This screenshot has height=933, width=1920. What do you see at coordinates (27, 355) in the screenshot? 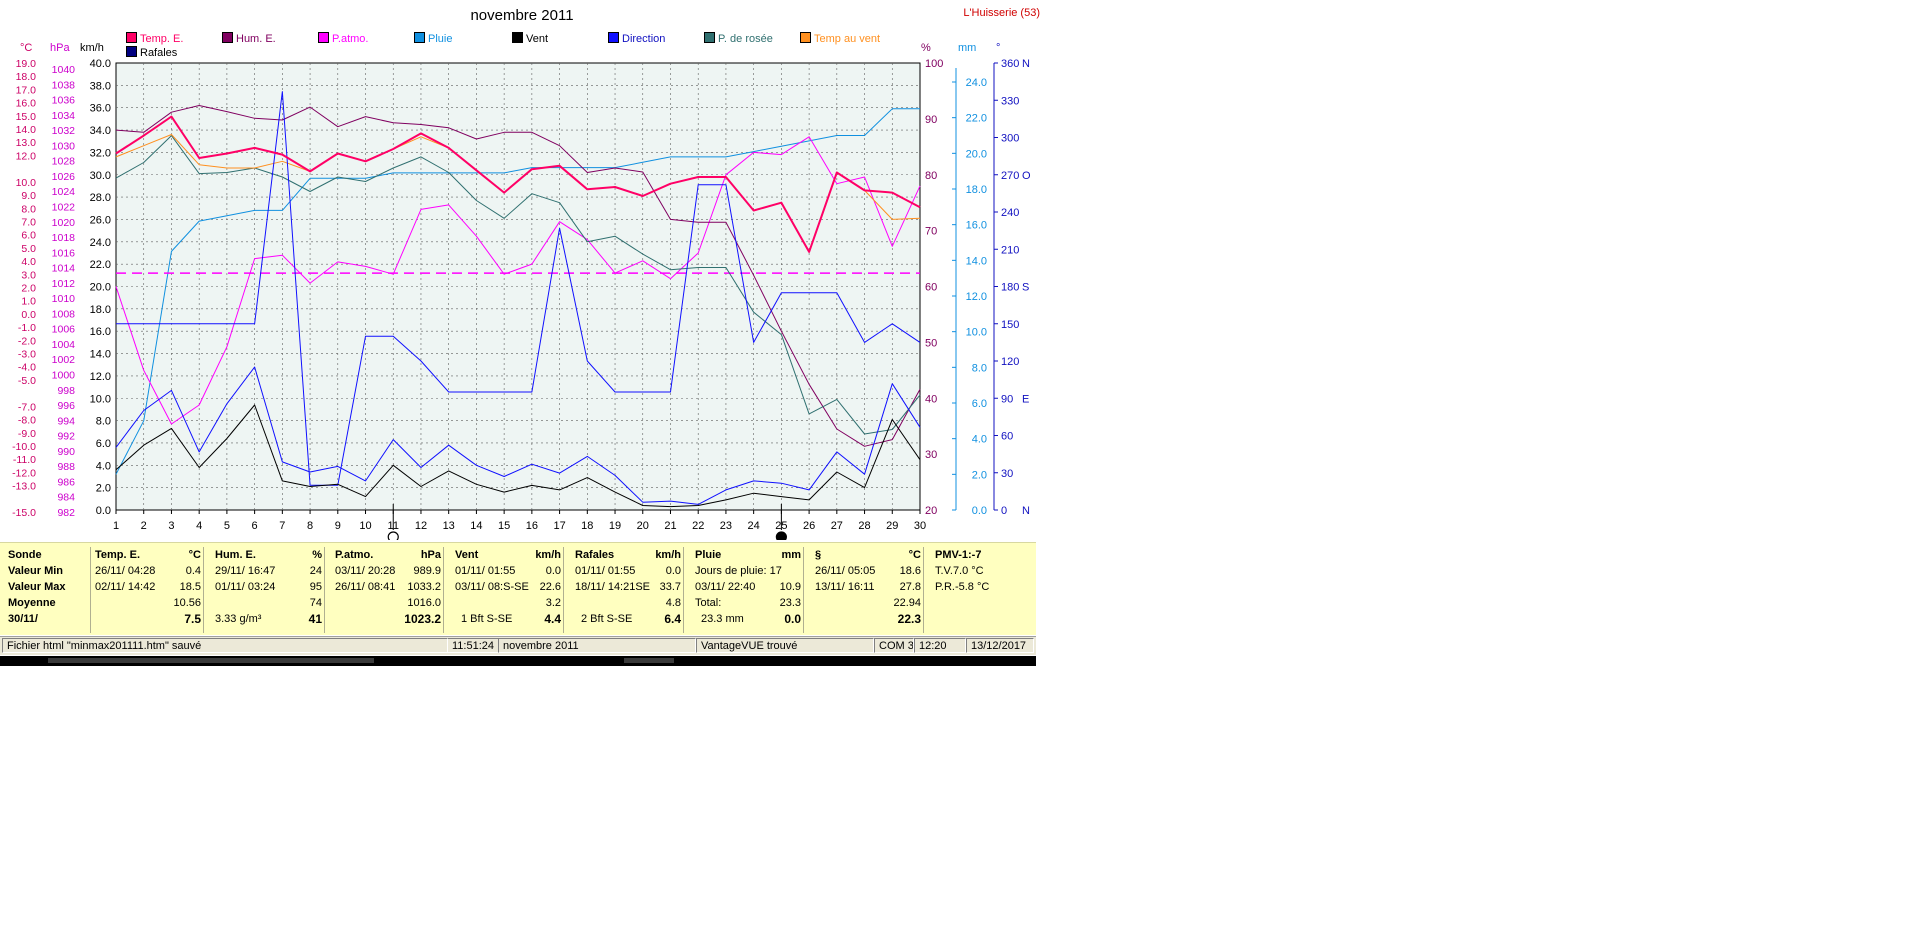
I see `temp-tick-label: -3.0` at bounding box center [27, 355].